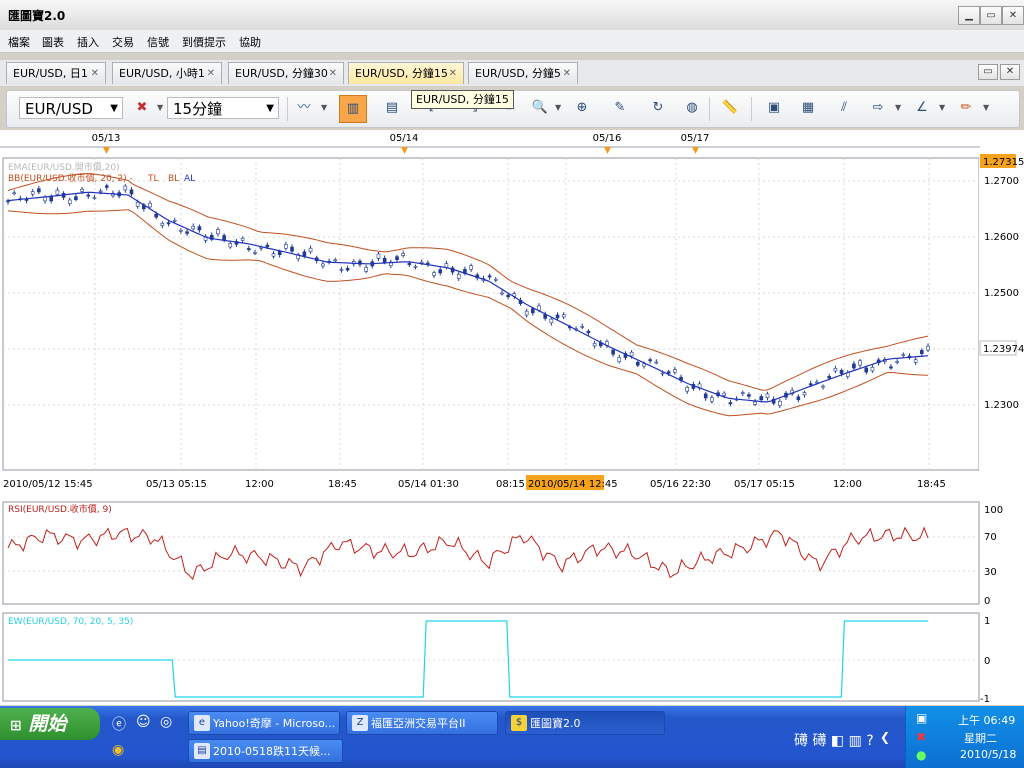 This screenshot has width=1024, height=768. Describe the element at coordinates (987, 661) in the screenshot. I see `ew-y-label: 0` at that location.